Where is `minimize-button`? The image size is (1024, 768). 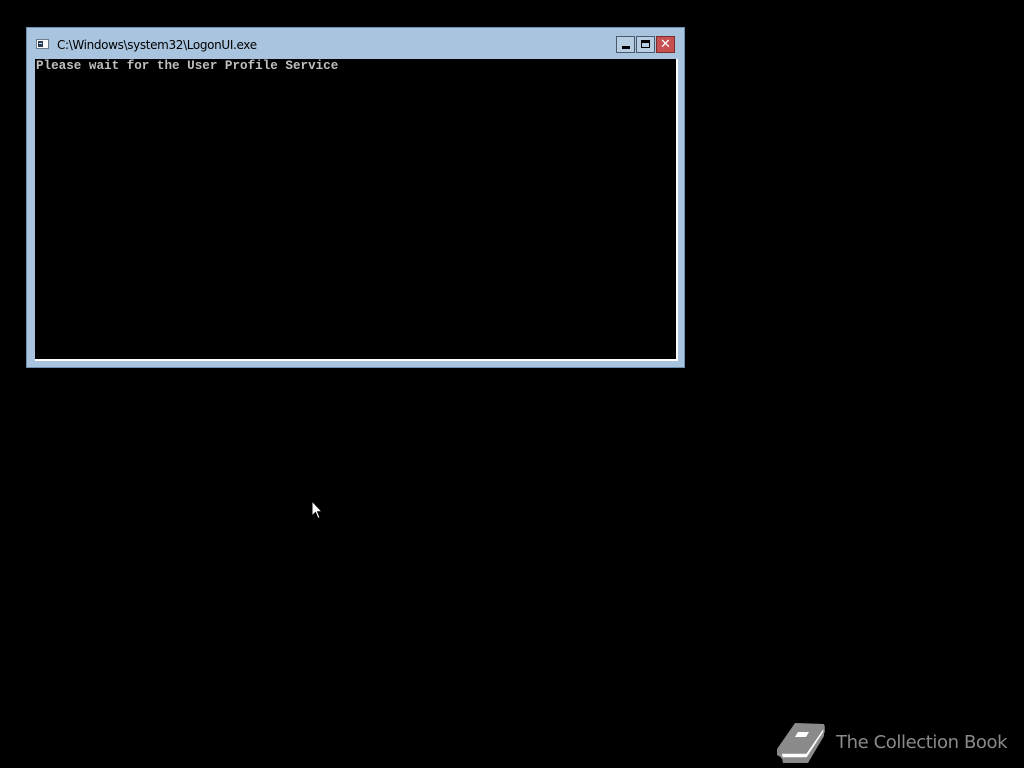
minimize-button is located at coordinates (625, 44).